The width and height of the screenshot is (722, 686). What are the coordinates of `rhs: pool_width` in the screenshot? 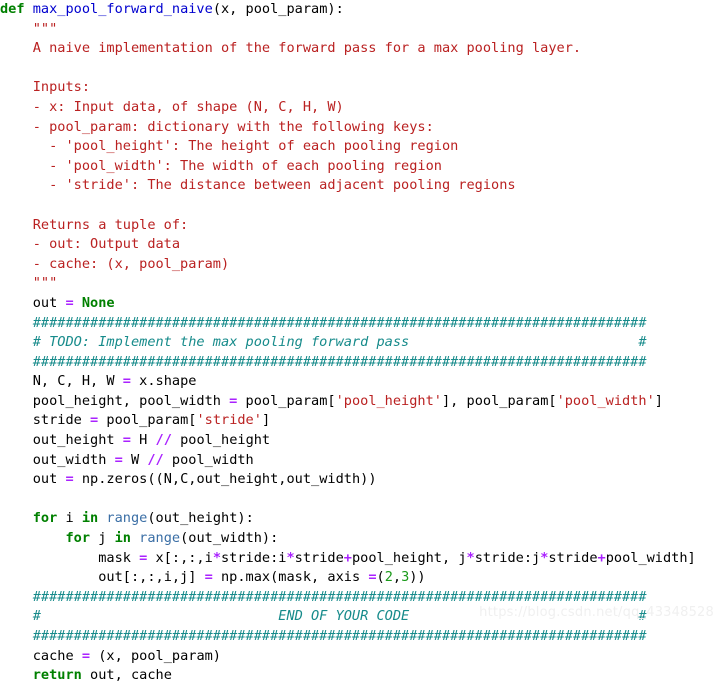 It's located at (208, 459).